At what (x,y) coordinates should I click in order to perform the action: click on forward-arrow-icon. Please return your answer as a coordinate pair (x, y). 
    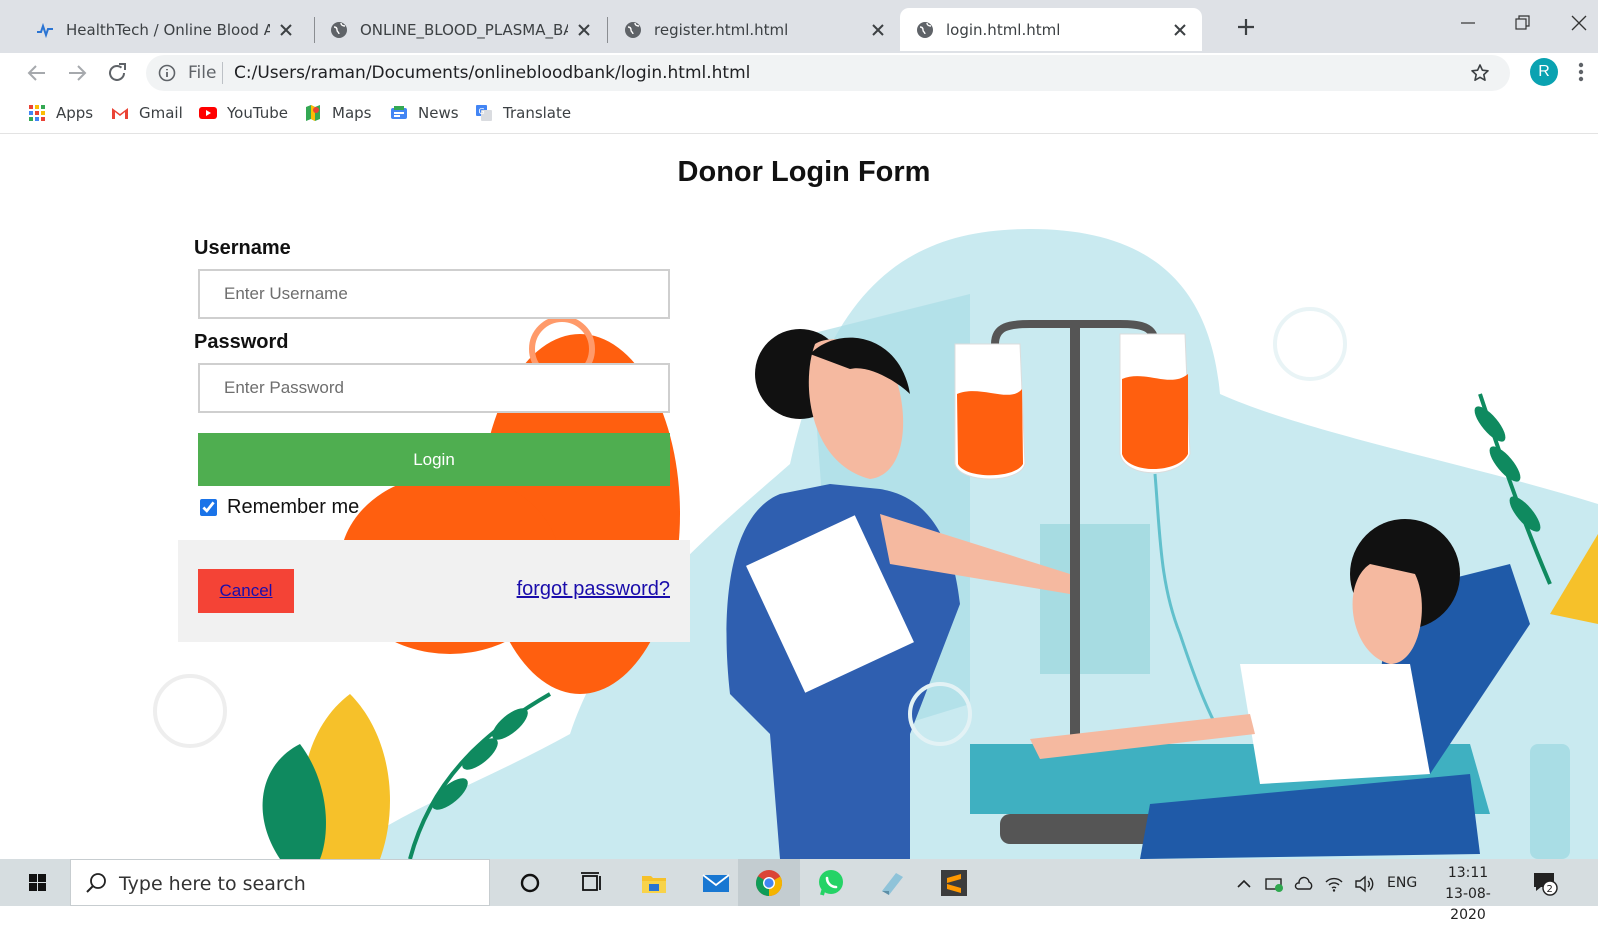
    Looking at the image, I should click on (77, 73).